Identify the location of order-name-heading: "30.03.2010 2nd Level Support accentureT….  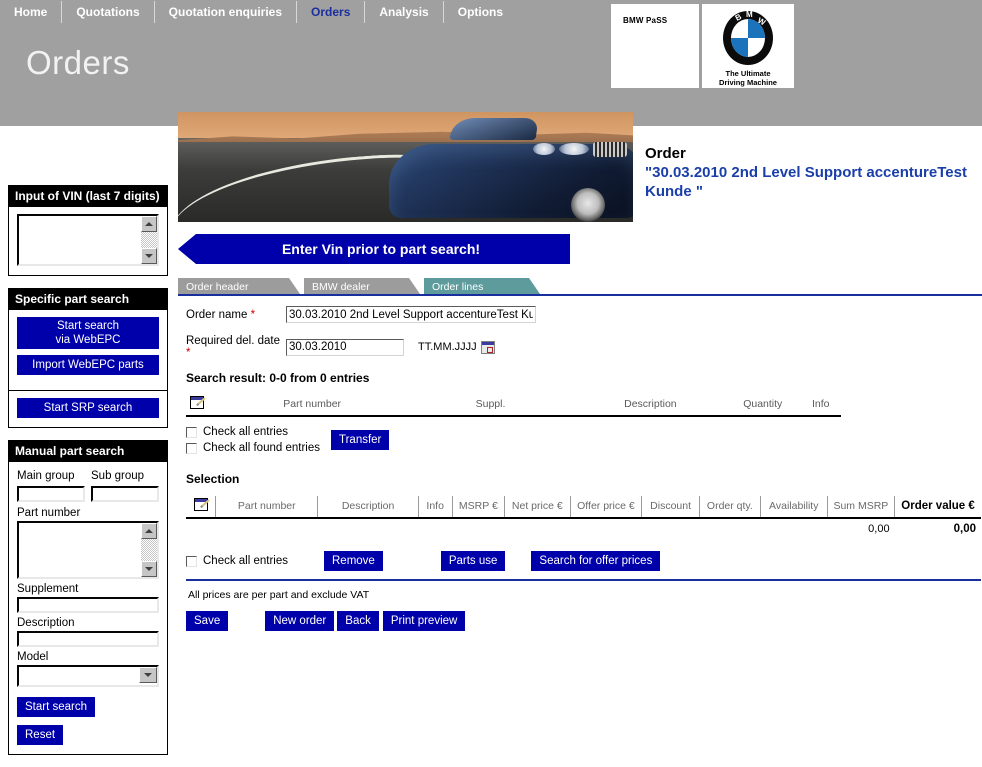
(806, 182).